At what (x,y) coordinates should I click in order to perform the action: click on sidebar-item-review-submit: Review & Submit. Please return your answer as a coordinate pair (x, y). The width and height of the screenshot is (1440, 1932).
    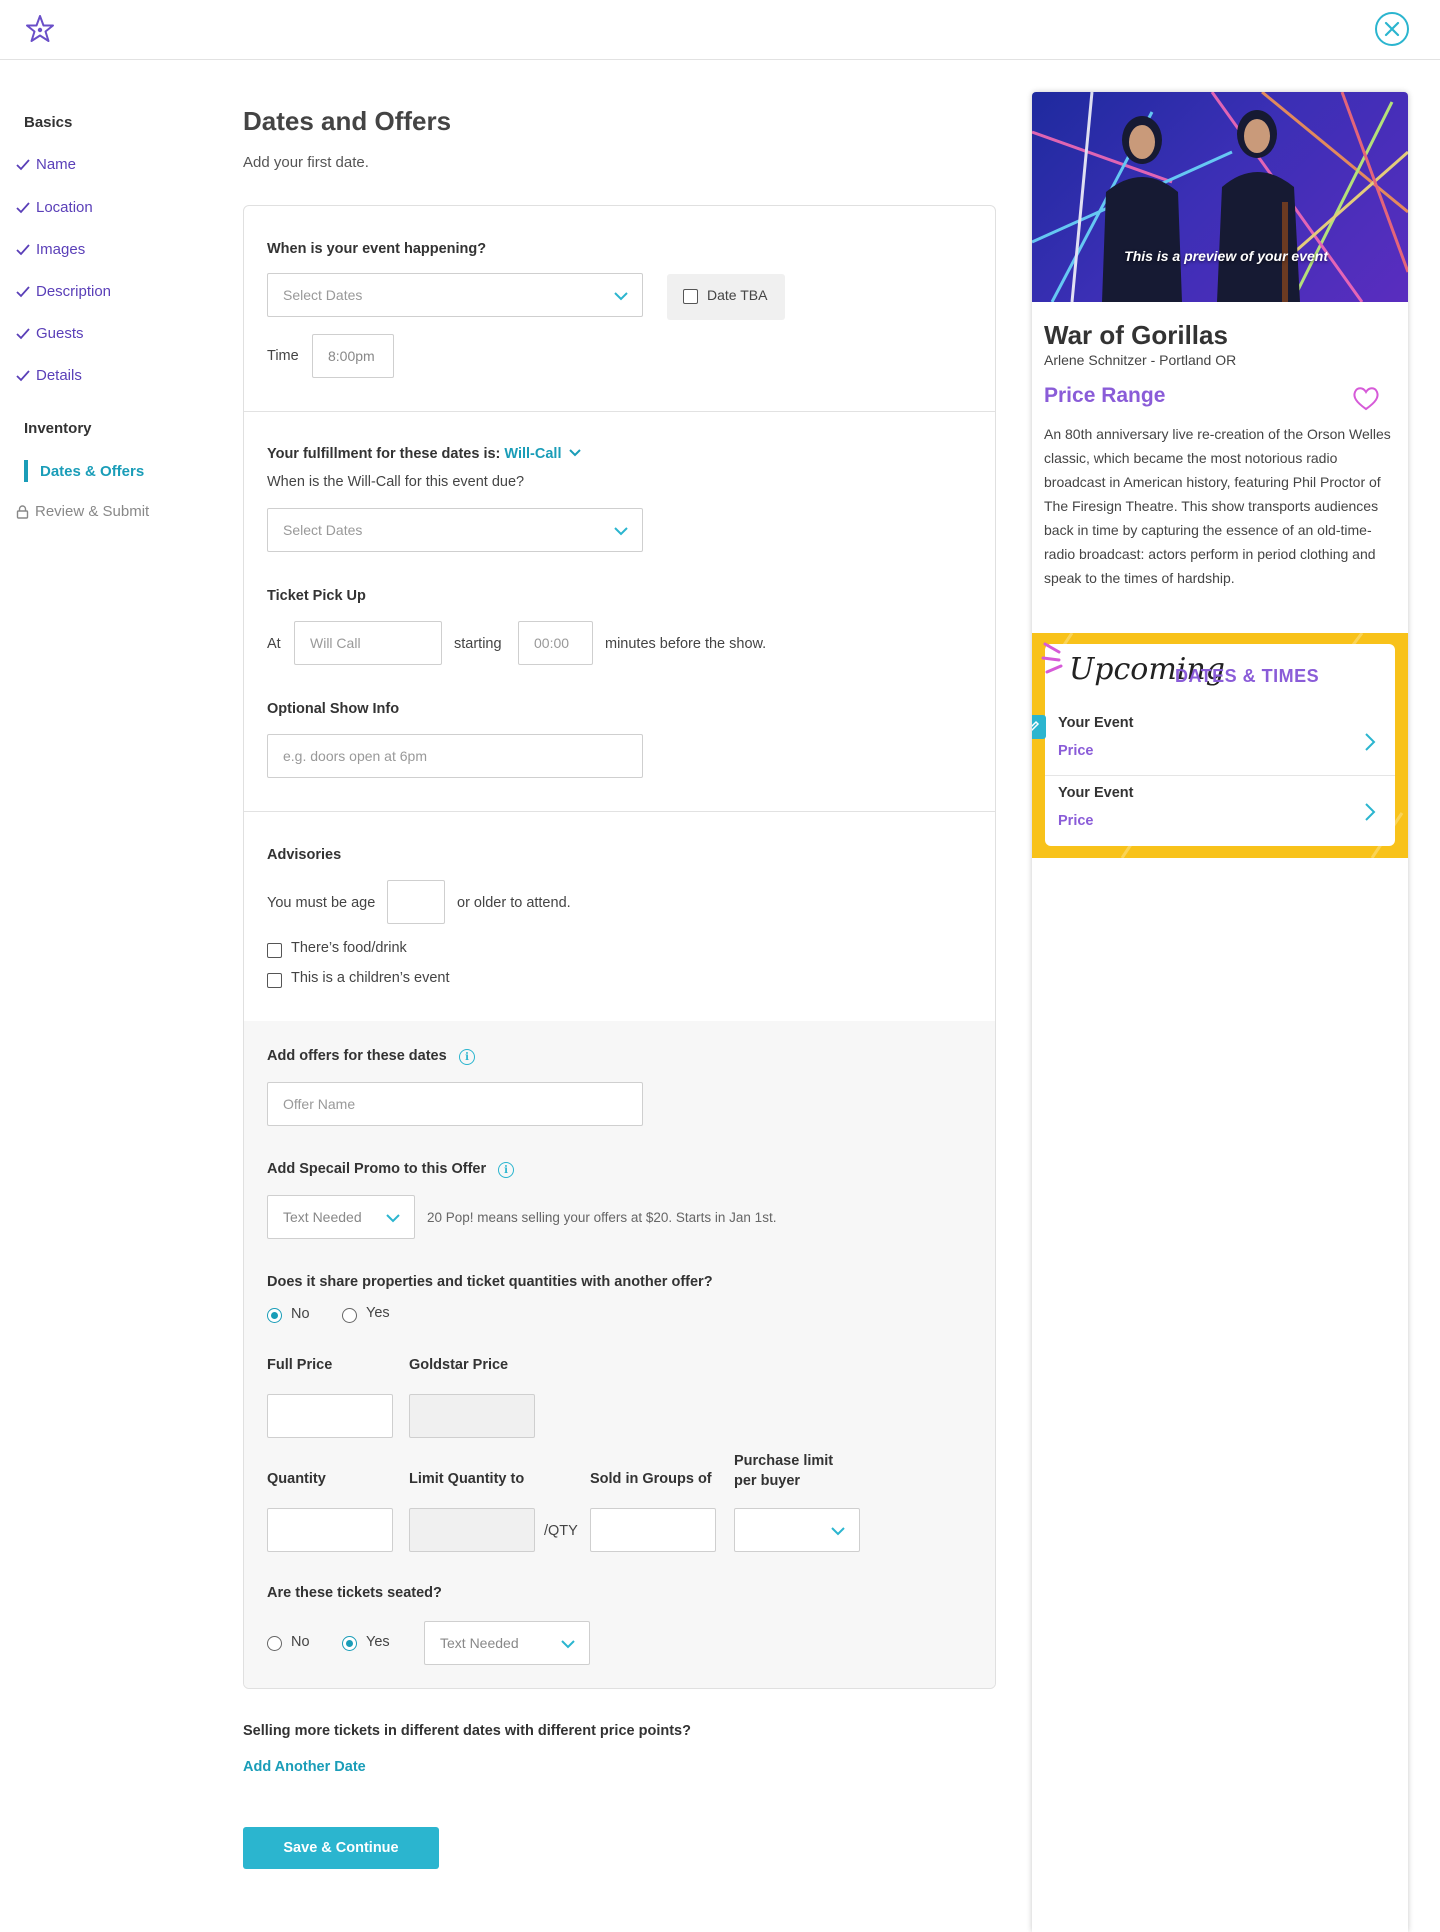
    Looking at the image, I should click on (82, 511).